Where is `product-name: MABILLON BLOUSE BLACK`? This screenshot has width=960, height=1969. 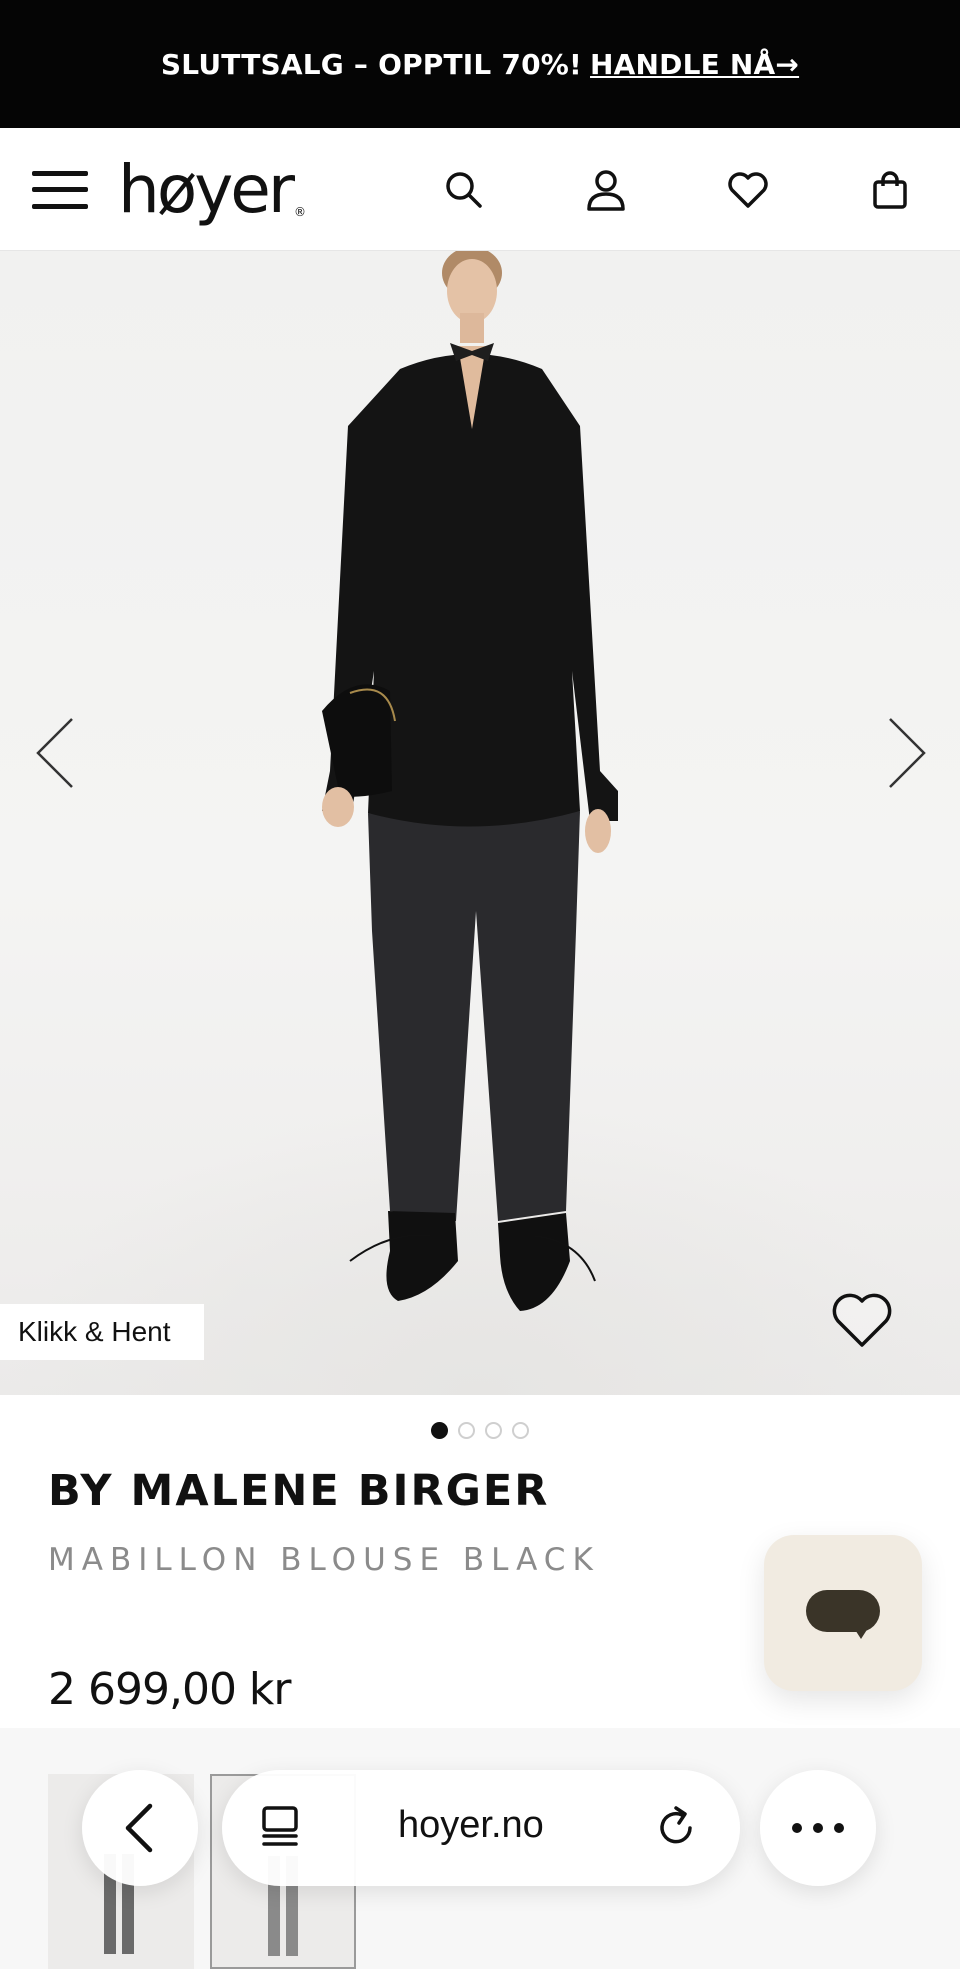 product-name: MABILLON BLOUSE BLACK is located at coordinates (324, 1560).